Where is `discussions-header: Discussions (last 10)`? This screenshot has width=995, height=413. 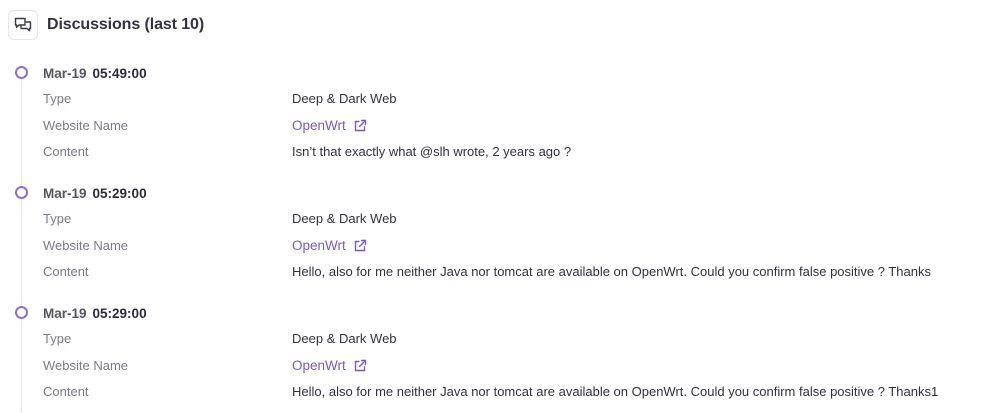
discussions-header: Discussions (last 10) is located at coordinates (106, 25).